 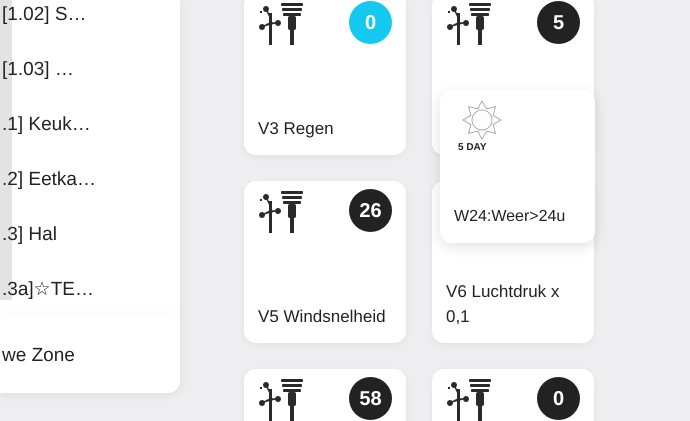 I want to click on value-badge: 5, so click(x=558, y=22).